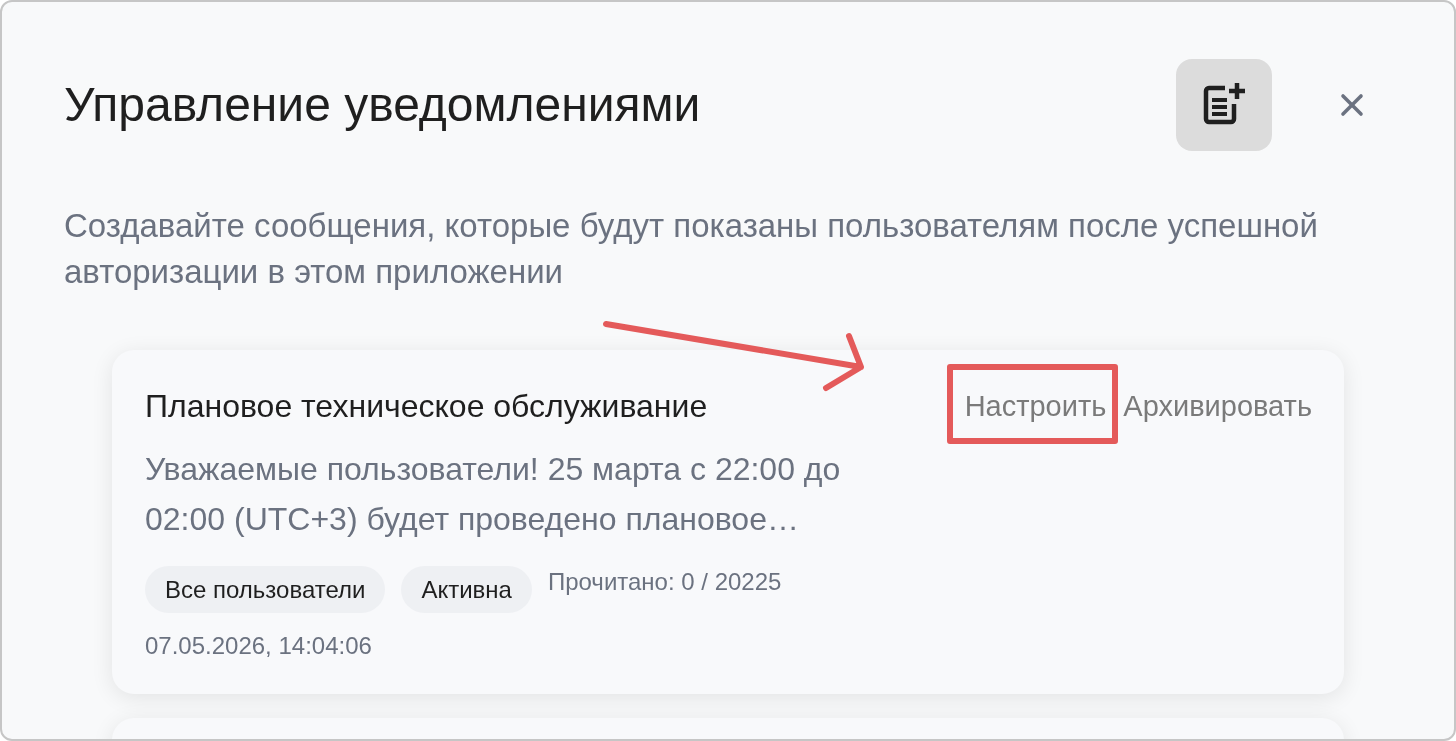 The image size is (1456, 741). Describe the element at coordinates (1224, 105) in the screenshot. I see `add-notification-button` at that location.